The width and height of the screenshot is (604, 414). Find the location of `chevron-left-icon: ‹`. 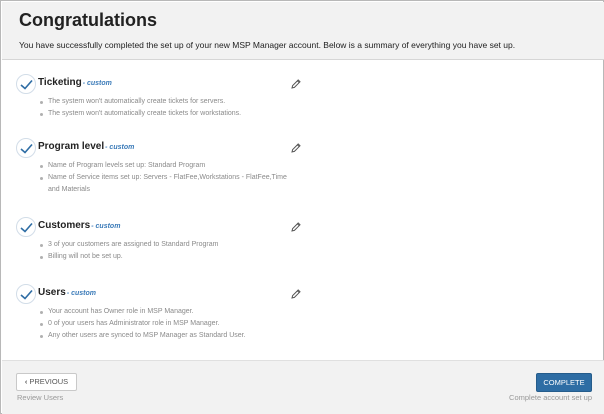

chevron-left-icon: ‹ is located at coordinates (26, 381).